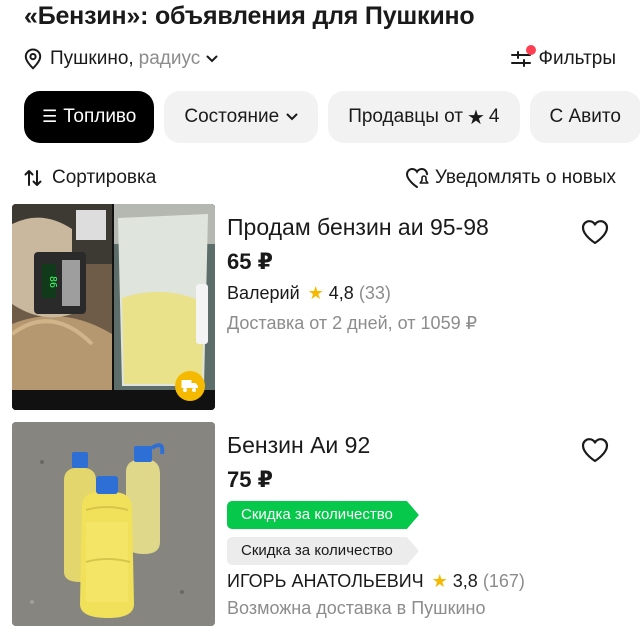 This screenshot has width=640, height=640. Describe the element at coordinates (320, 59) in the screenshot. I see `location-row: Пушкино, радиус Фильтры` at that location.